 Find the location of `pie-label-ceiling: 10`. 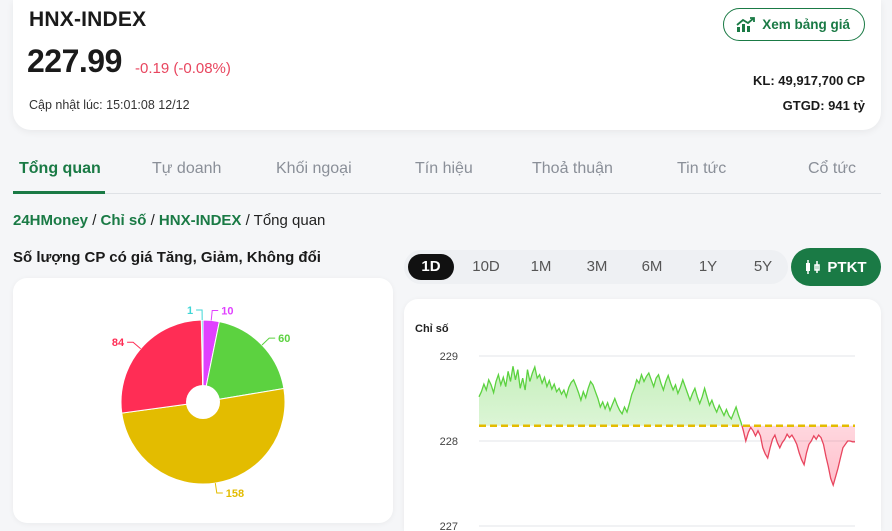

pie-label-ceiling: 10 is located at coordinates (227, 311).